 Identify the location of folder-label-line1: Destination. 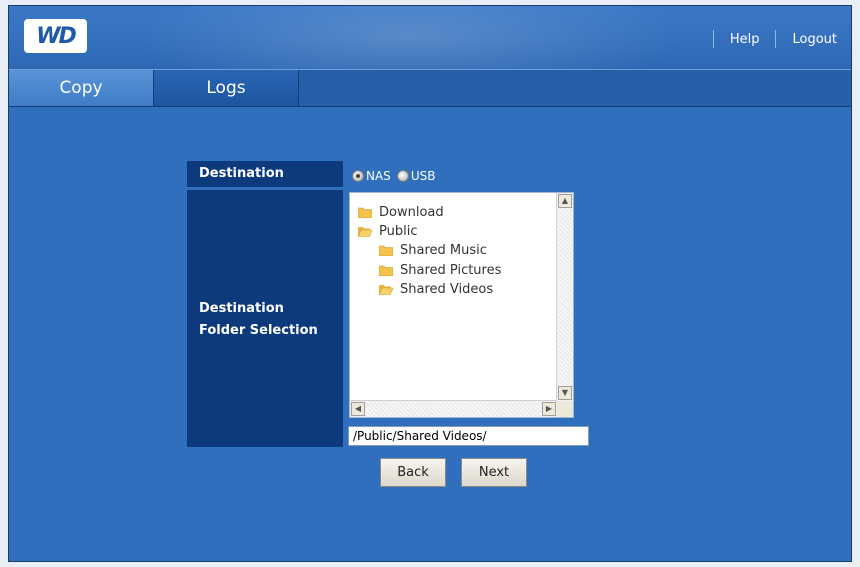
(241, 308).